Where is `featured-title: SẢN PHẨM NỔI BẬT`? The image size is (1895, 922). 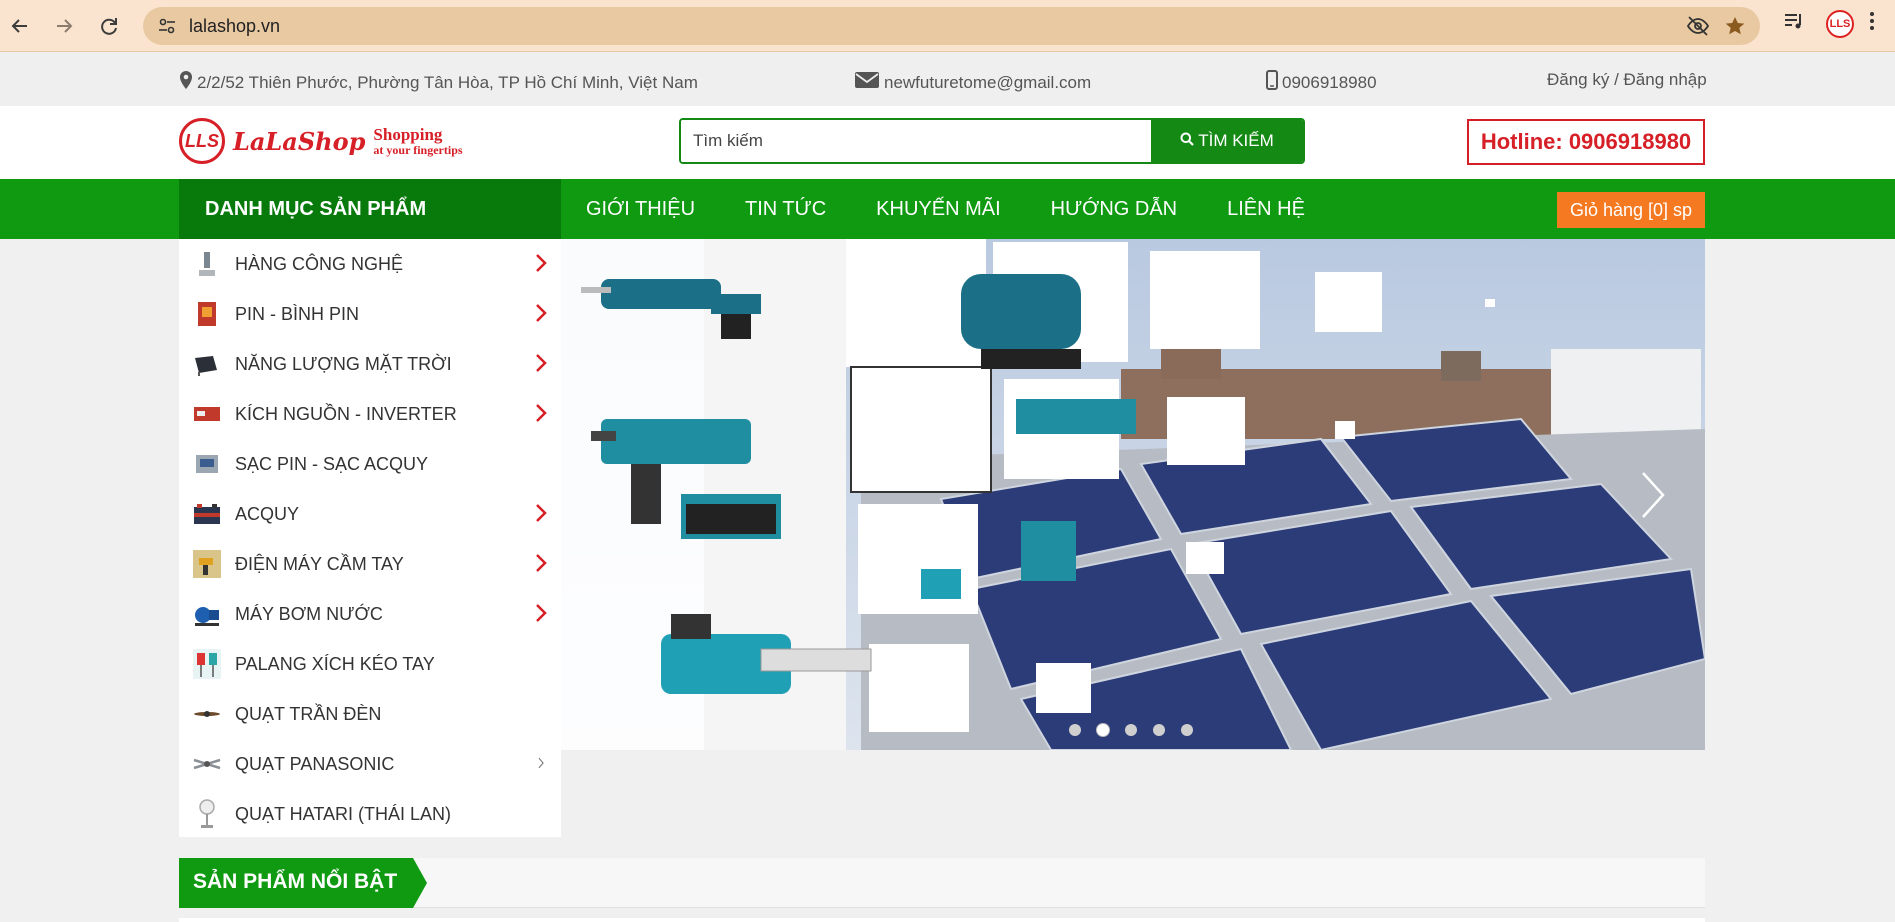 featured-title: SẢN PHẨM NỔI BẬT is located at coordinates (295, 881).